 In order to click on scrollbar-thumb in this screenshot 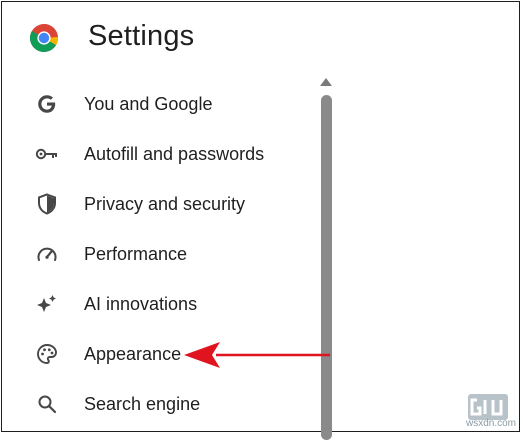, I will do `click(326, 267)`.